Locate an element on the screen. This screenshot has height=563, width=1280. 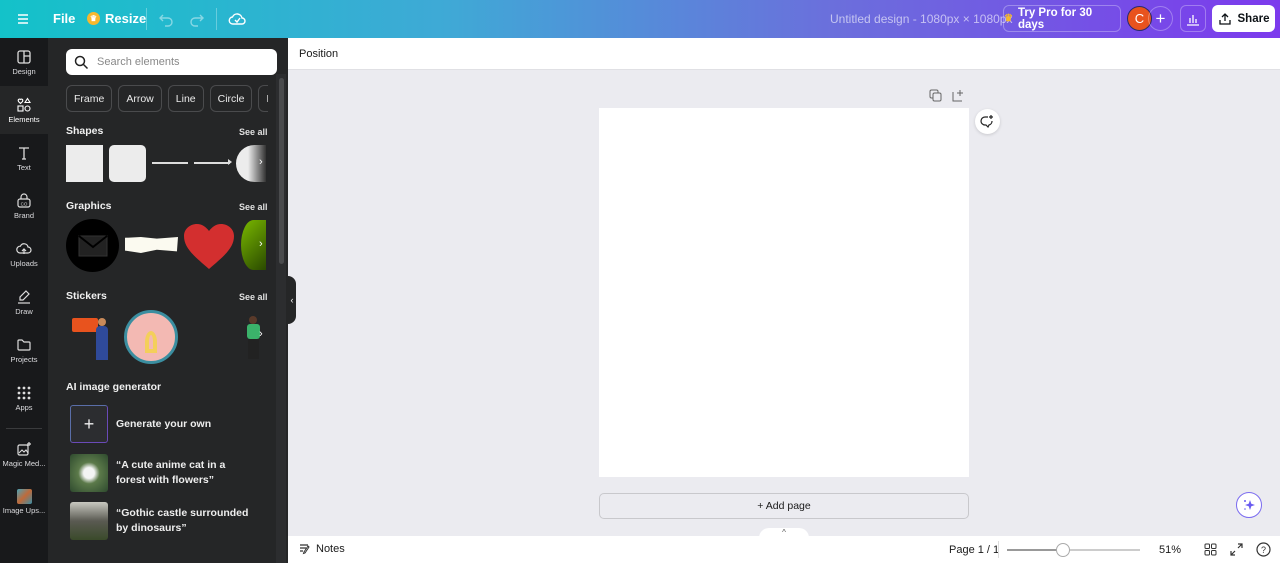
notes-button: Notes is located at coordinates (322, 549).